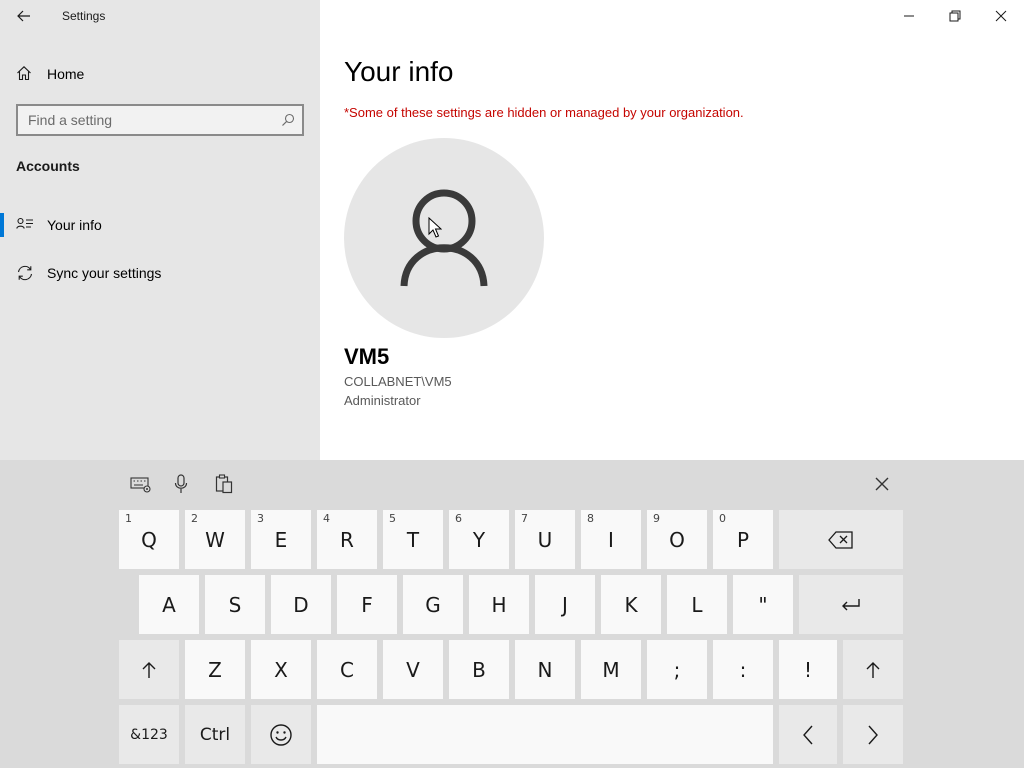 This screenshot has height=768, width=1024. I want to click on key-i: 8I, so click(611, 539).